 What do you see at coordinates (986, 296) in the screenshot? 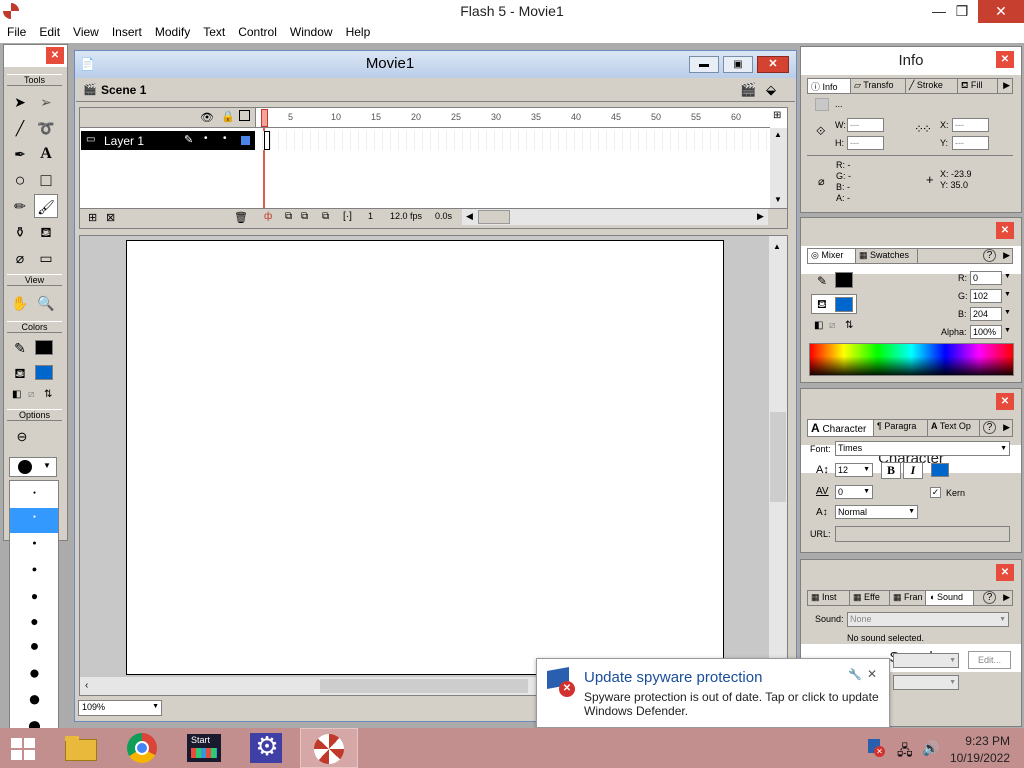
I see `g-field: 102` at bounding box center [986, 296].